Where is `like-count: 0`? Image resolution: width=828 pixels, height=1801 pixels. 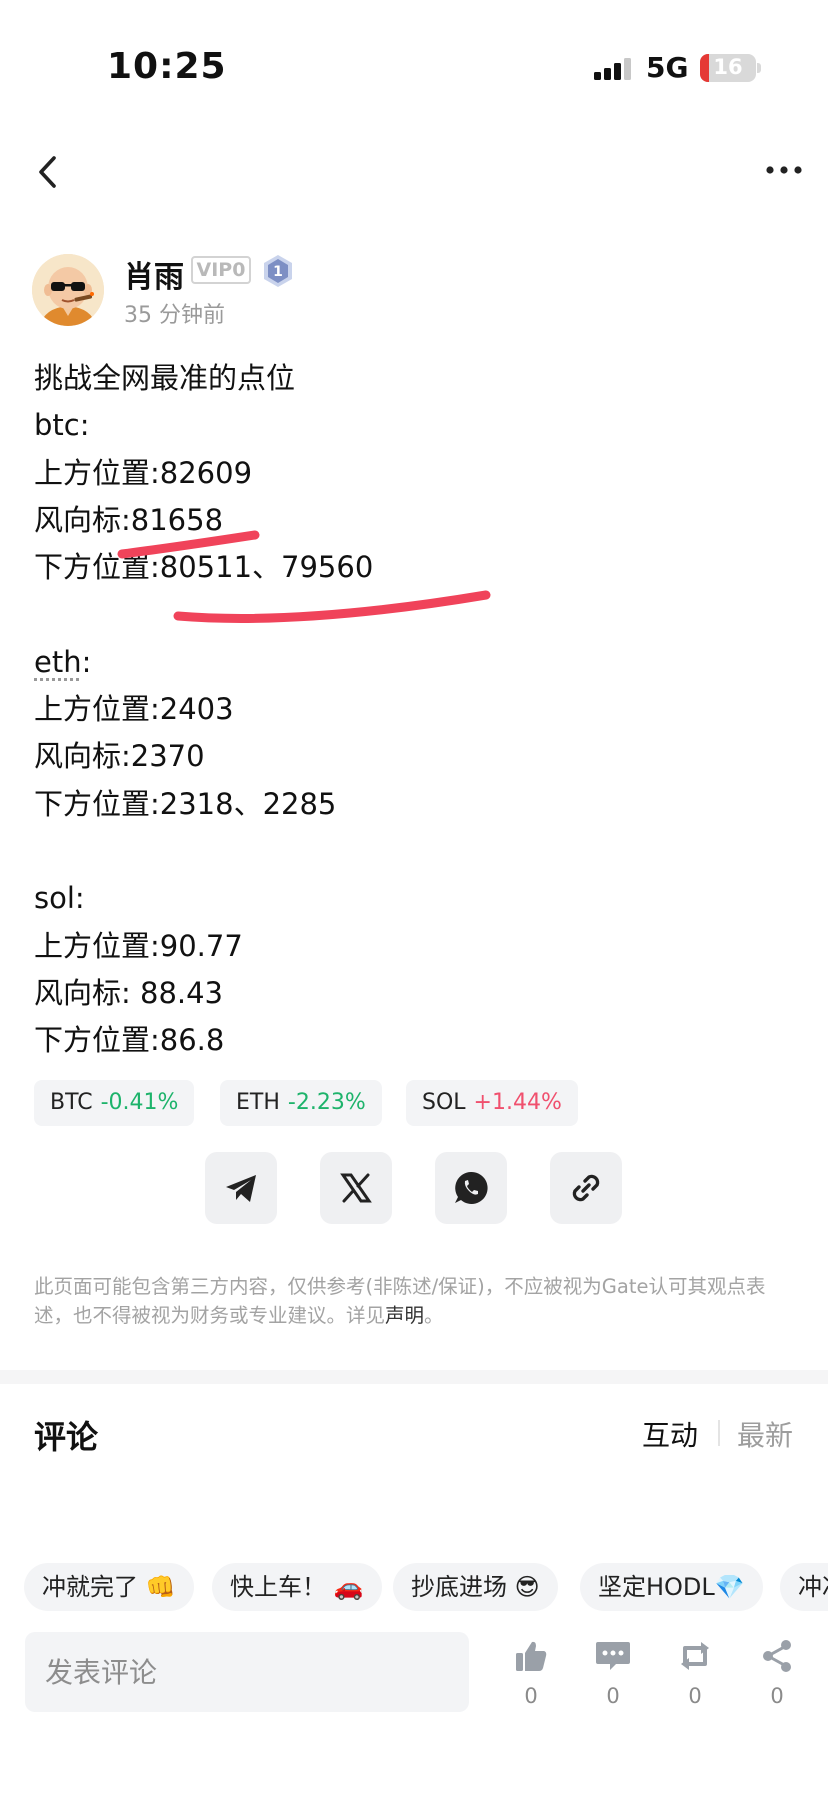 like-count: 0 is located at coordinates (531, 1696).